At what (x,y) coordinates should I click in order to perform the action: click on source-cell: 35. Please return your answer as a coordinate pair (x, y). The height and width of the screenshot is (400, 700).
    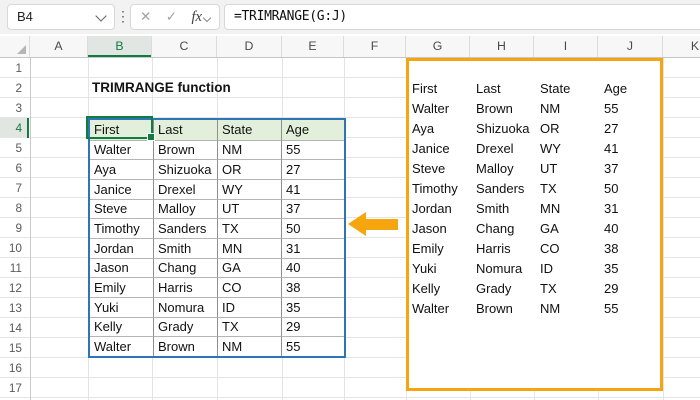
    Looking at the image, I should click on (630, 268).